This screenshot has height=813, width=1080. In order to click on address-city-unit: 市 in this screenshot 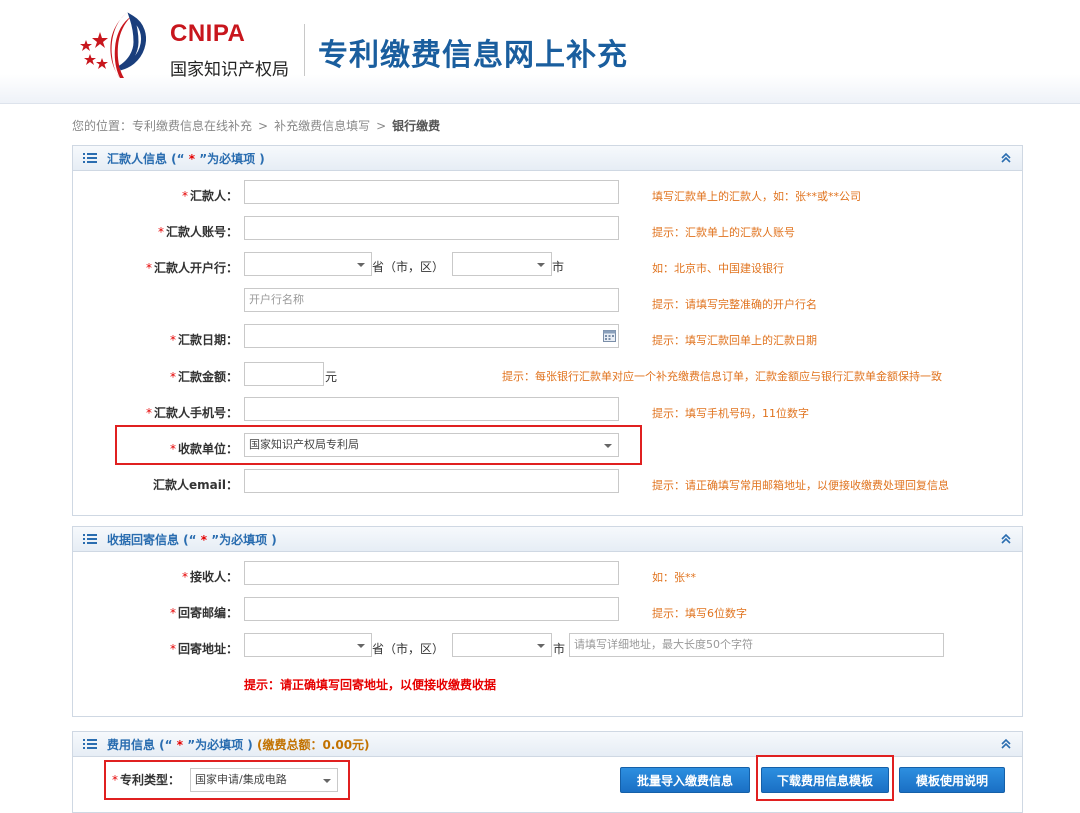, I will do `click(559, 649)`.